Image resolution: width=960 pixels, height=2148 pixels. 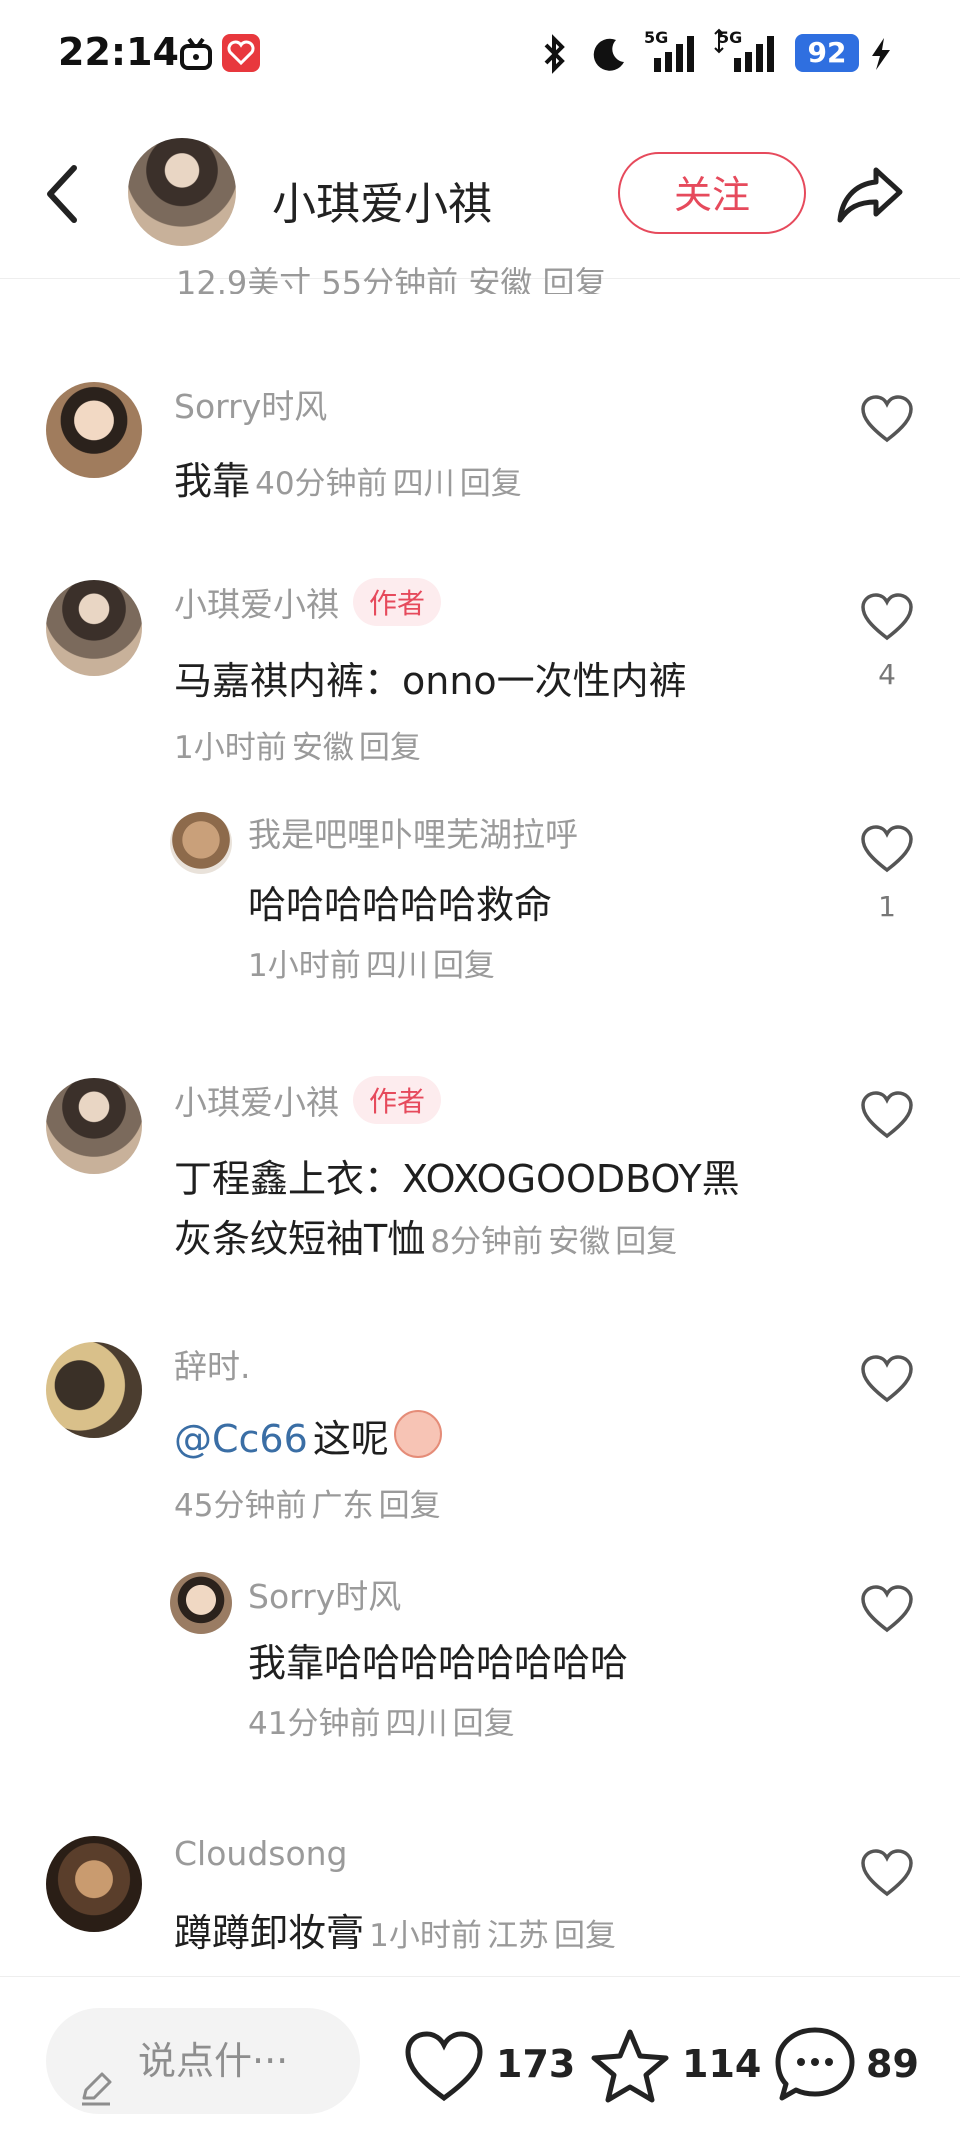 I want to click on like-icon, so click(x=444, y=2069).